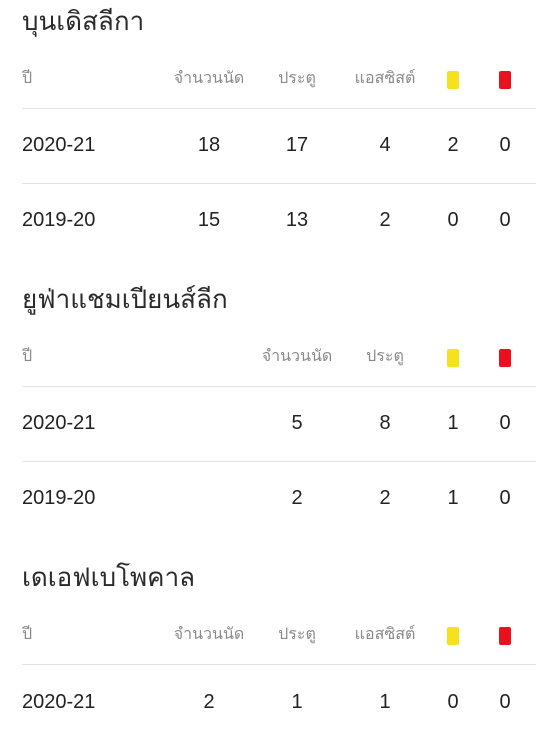  What do you see at coordinates (385, 423) in the screenshot?
I see `cell-goals: 8` at bounding box center [385, 423].